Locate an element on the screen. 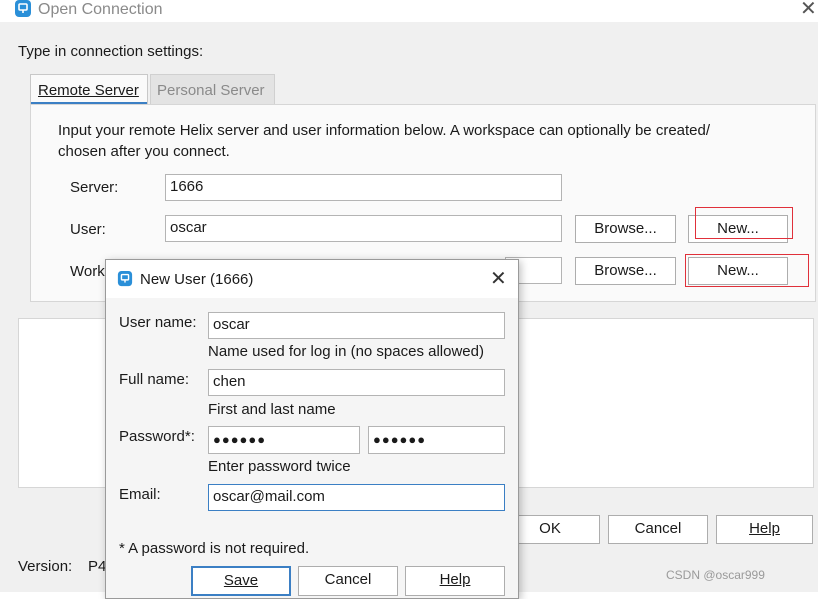  tab-remote-server: Remote Server is located at coordinates (89, 89).